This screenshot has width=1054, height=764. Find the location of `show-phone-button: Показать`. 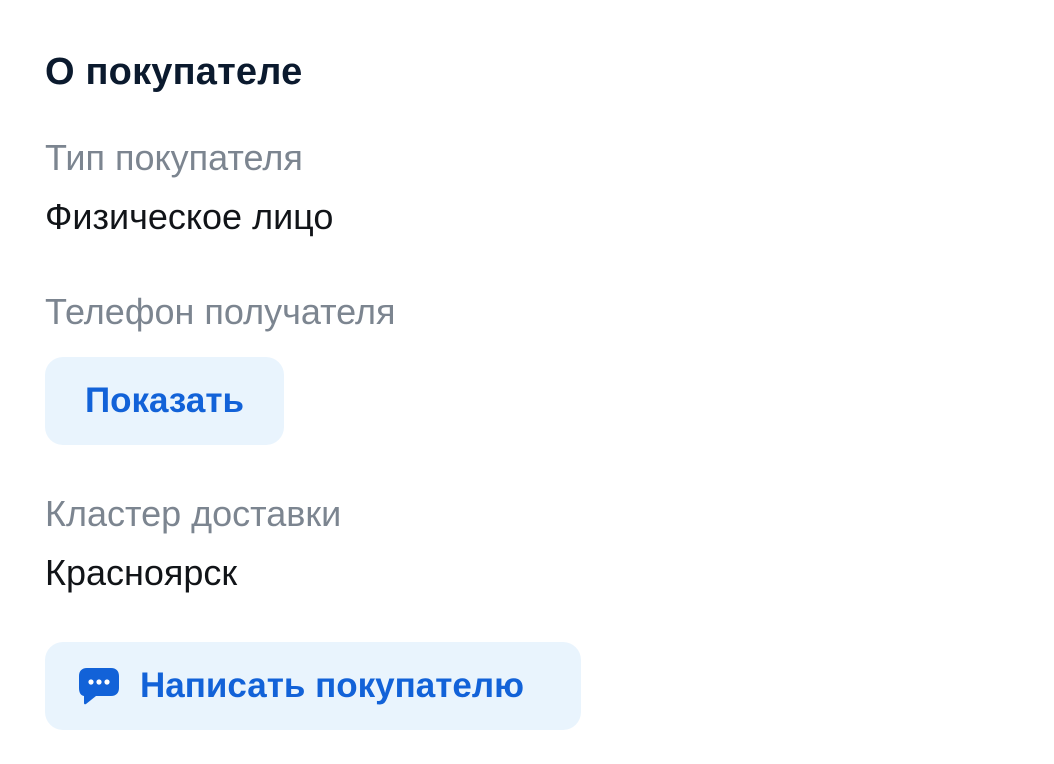

show-phone-button: Показать is located at coordinates (164, 401).